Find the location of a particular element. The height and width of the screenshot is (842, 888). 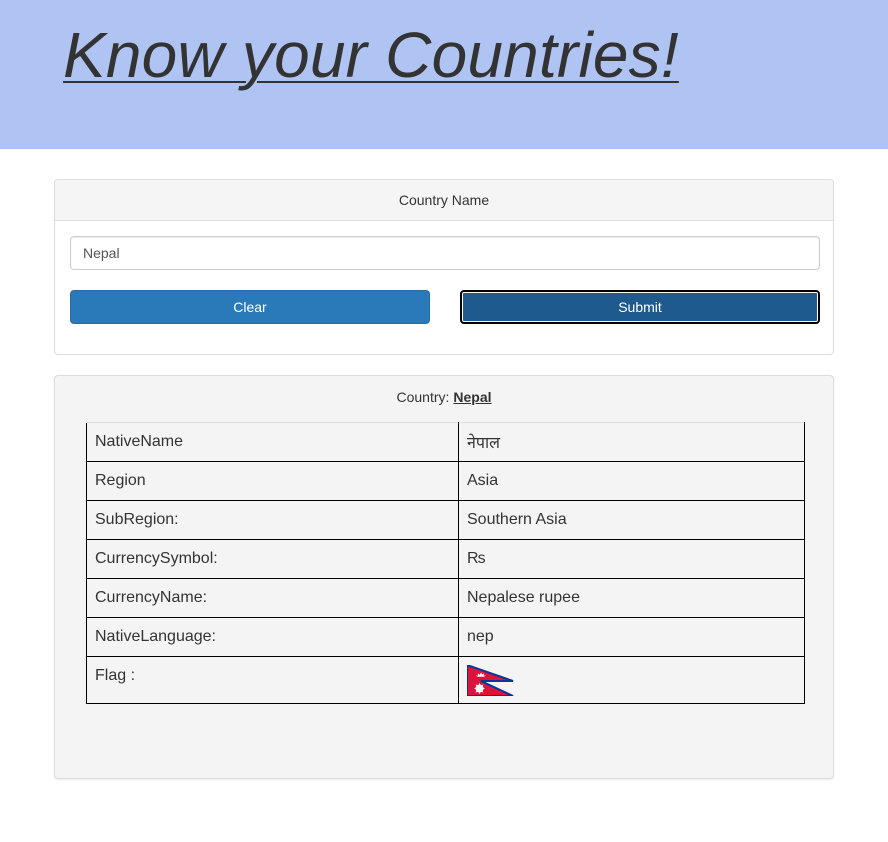

row-key: NativeName is located at coordinates (272, 442).